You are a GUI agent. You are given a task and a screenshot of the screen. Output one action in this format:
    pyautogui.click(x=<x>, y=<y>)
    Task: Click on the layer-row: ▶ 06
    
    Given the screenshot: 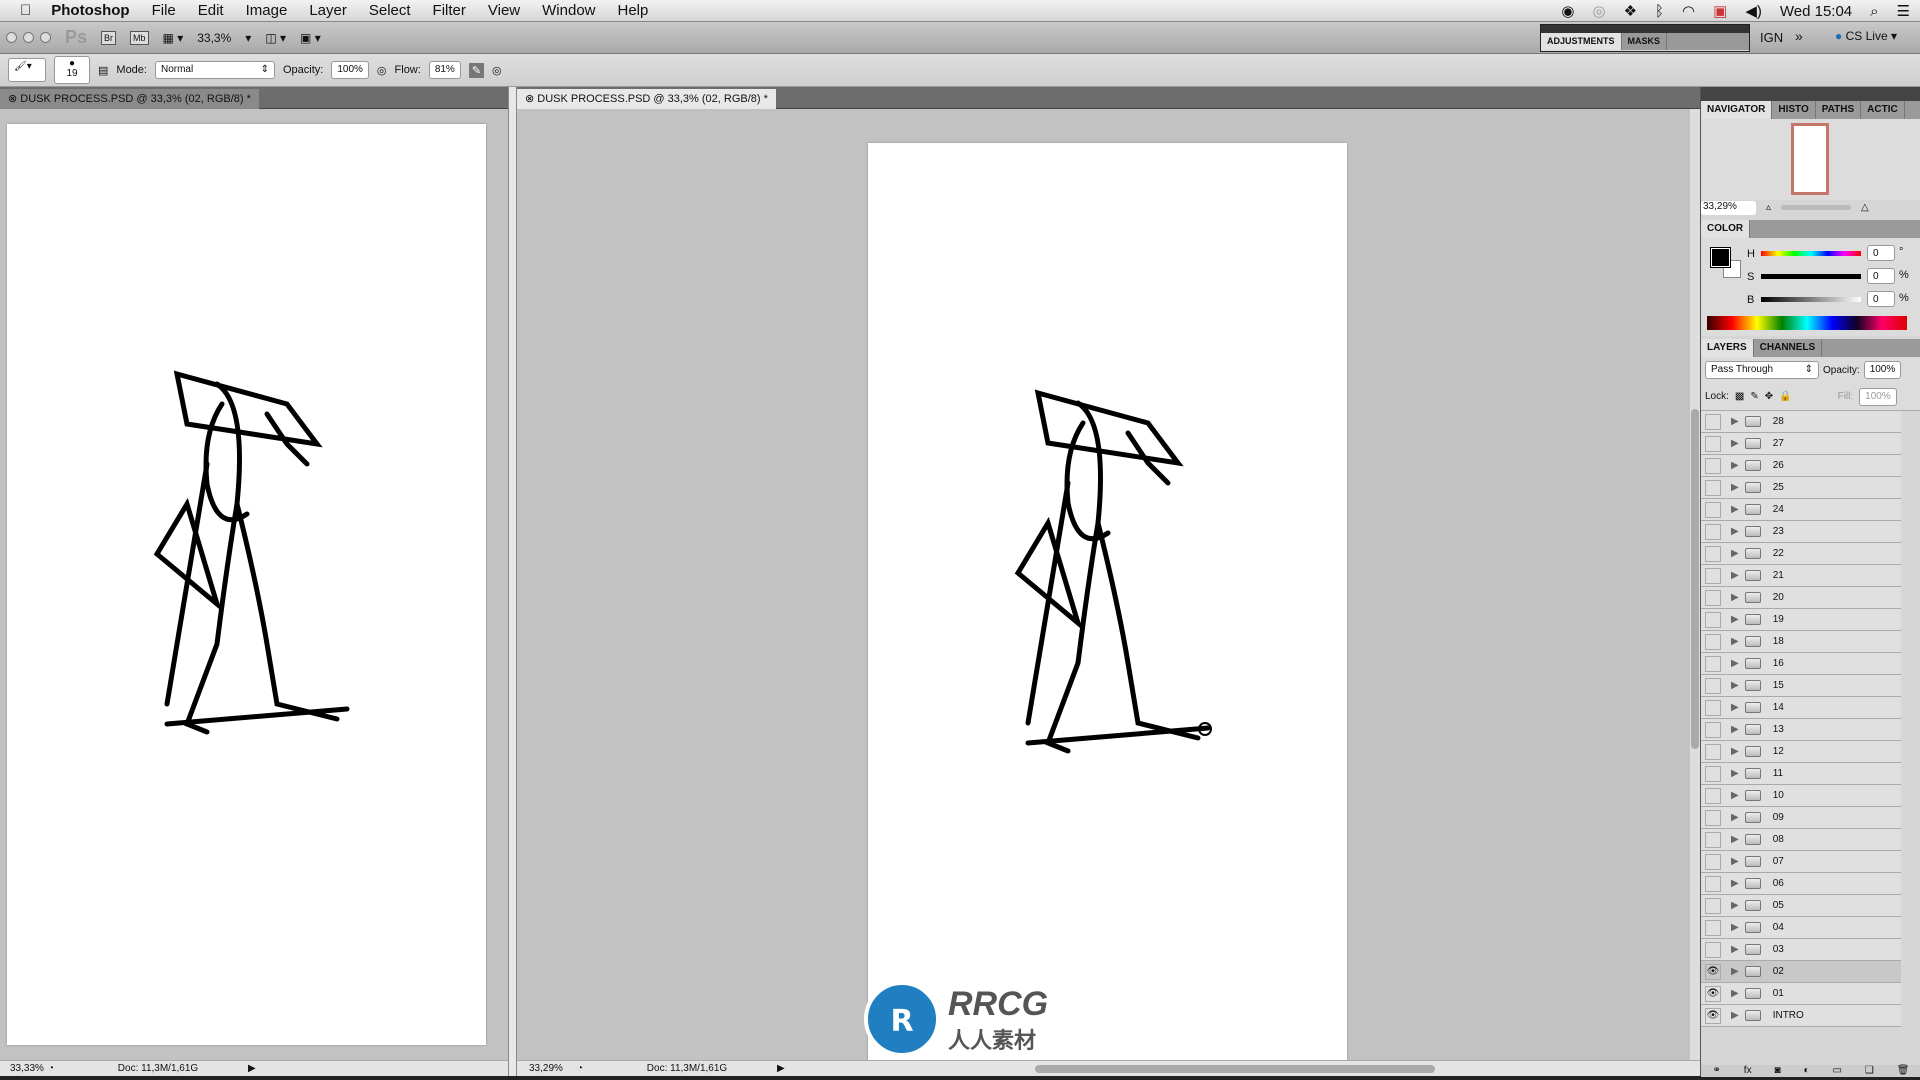 What is the action you would take?
    pyautogui.click(x=1801, y=884)
    